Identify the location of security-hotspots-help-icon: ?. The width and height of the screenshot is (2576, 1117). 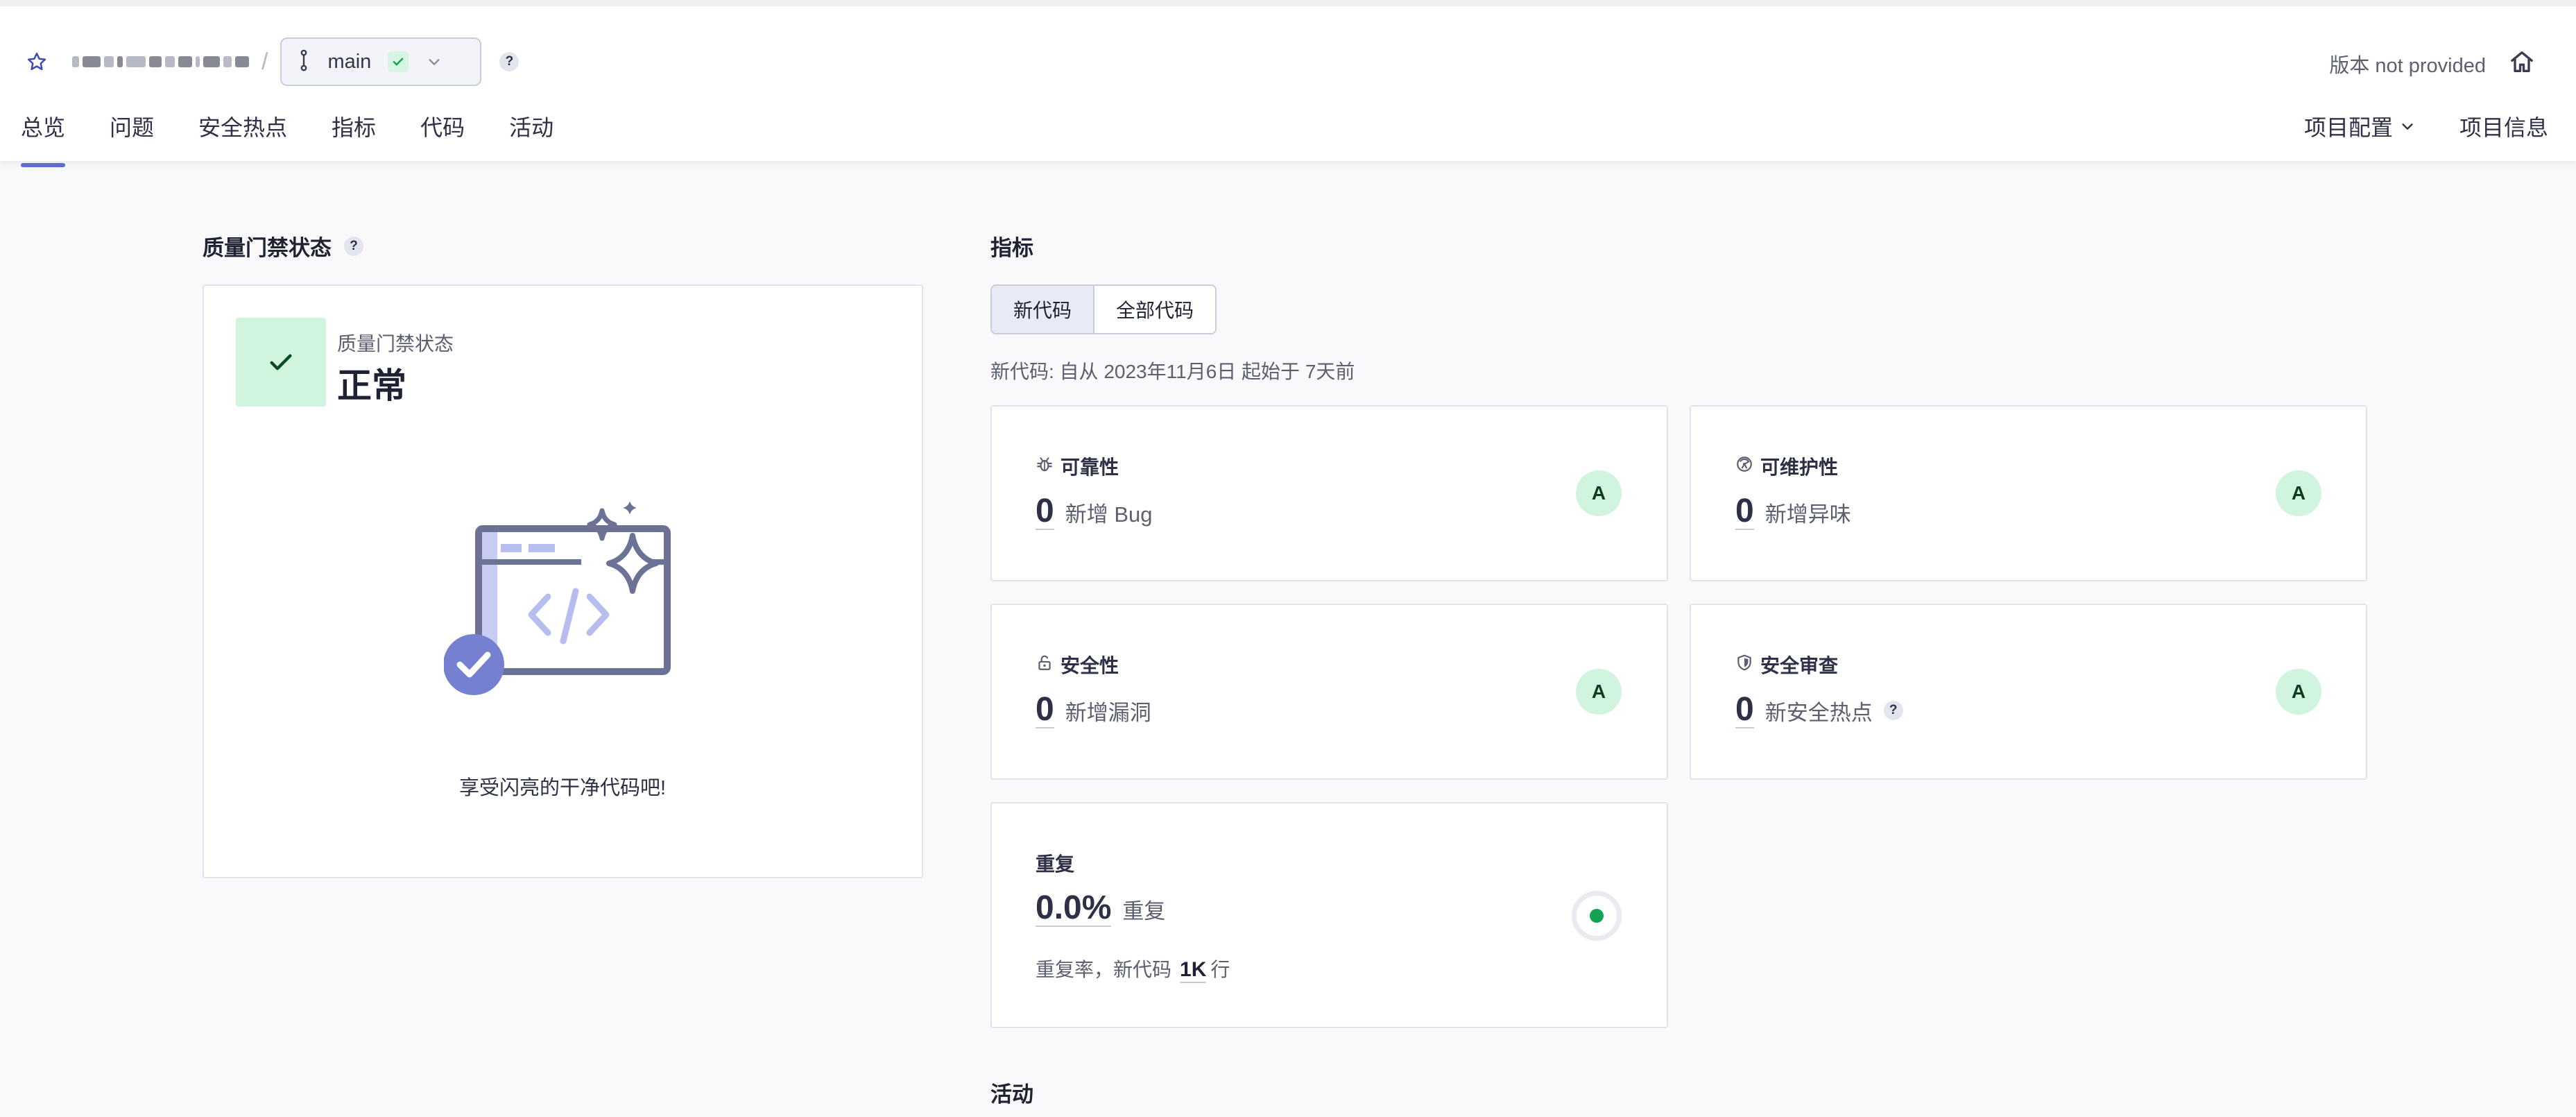
(1893, 711).